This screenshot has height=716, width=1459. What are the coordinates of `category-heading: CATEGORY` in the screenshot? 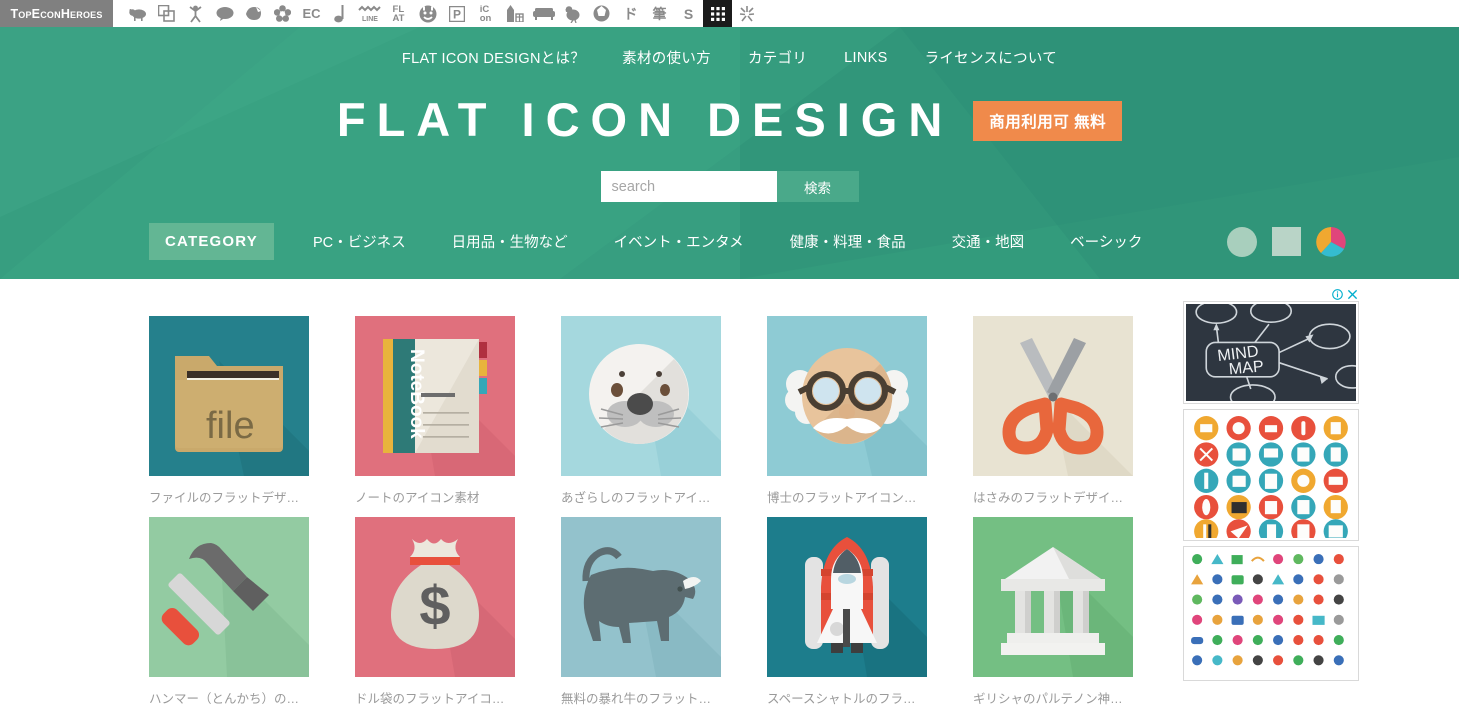 It's located at (211, 241).